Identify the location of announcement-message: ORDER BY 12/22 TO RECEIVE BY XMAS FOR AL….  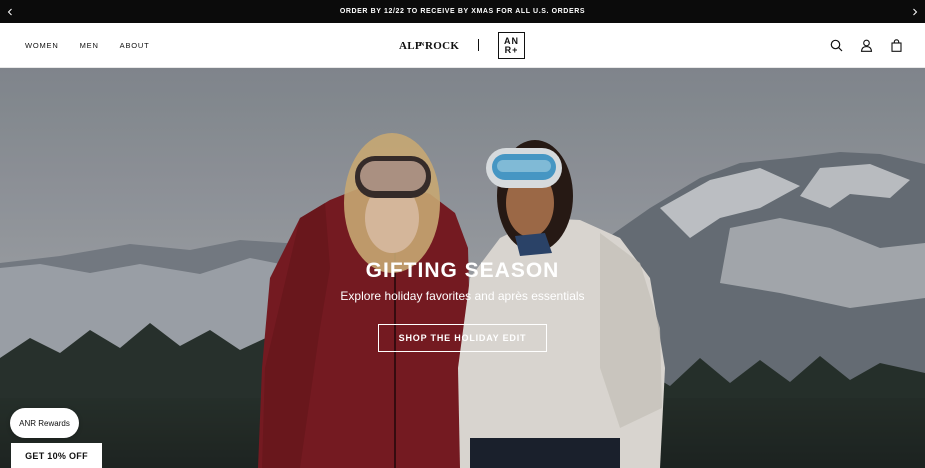
(462, 11).